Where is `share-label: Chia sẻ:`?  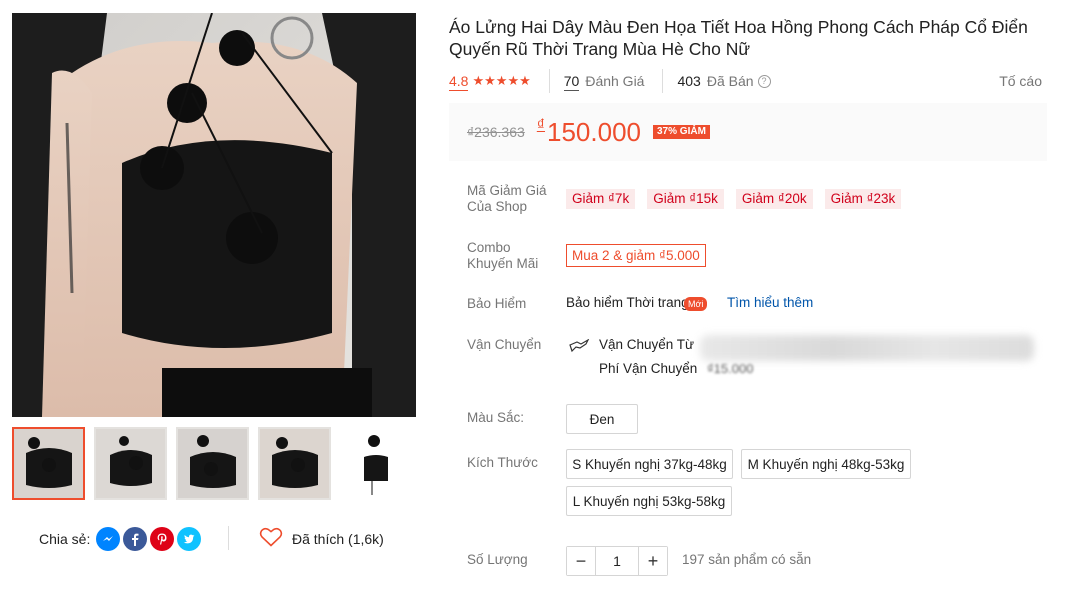 share-label: Chia sẻ: is located at coordinates (65, 539).